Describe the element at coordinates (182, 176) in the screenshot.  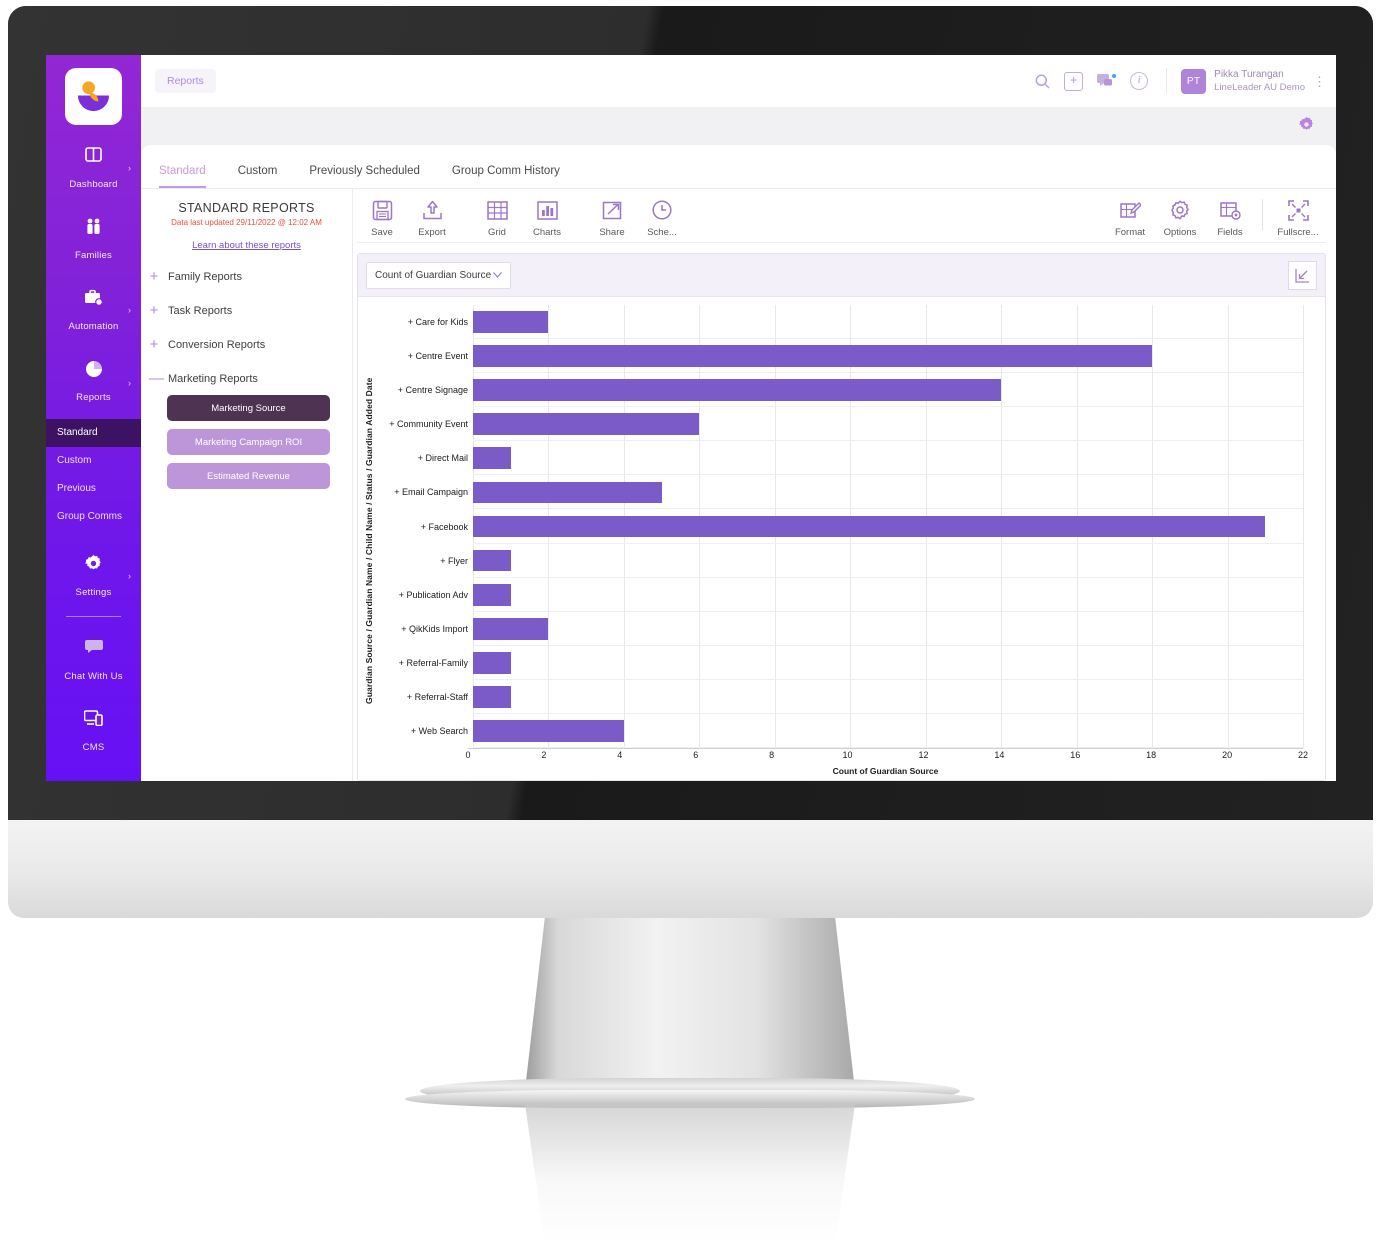
I see `tab-standard: Standard` at that location.